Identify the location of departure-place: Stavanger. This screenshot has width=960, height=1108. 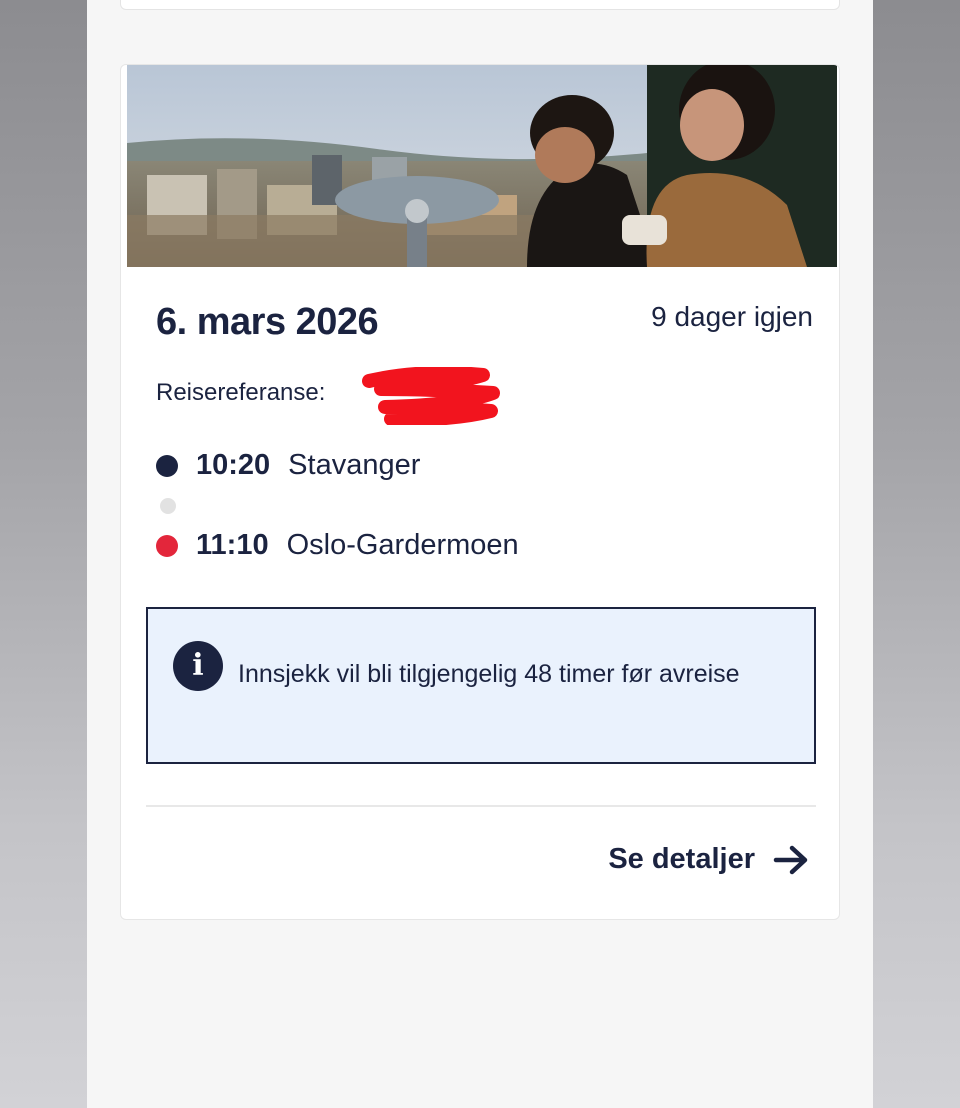
(354, 465).